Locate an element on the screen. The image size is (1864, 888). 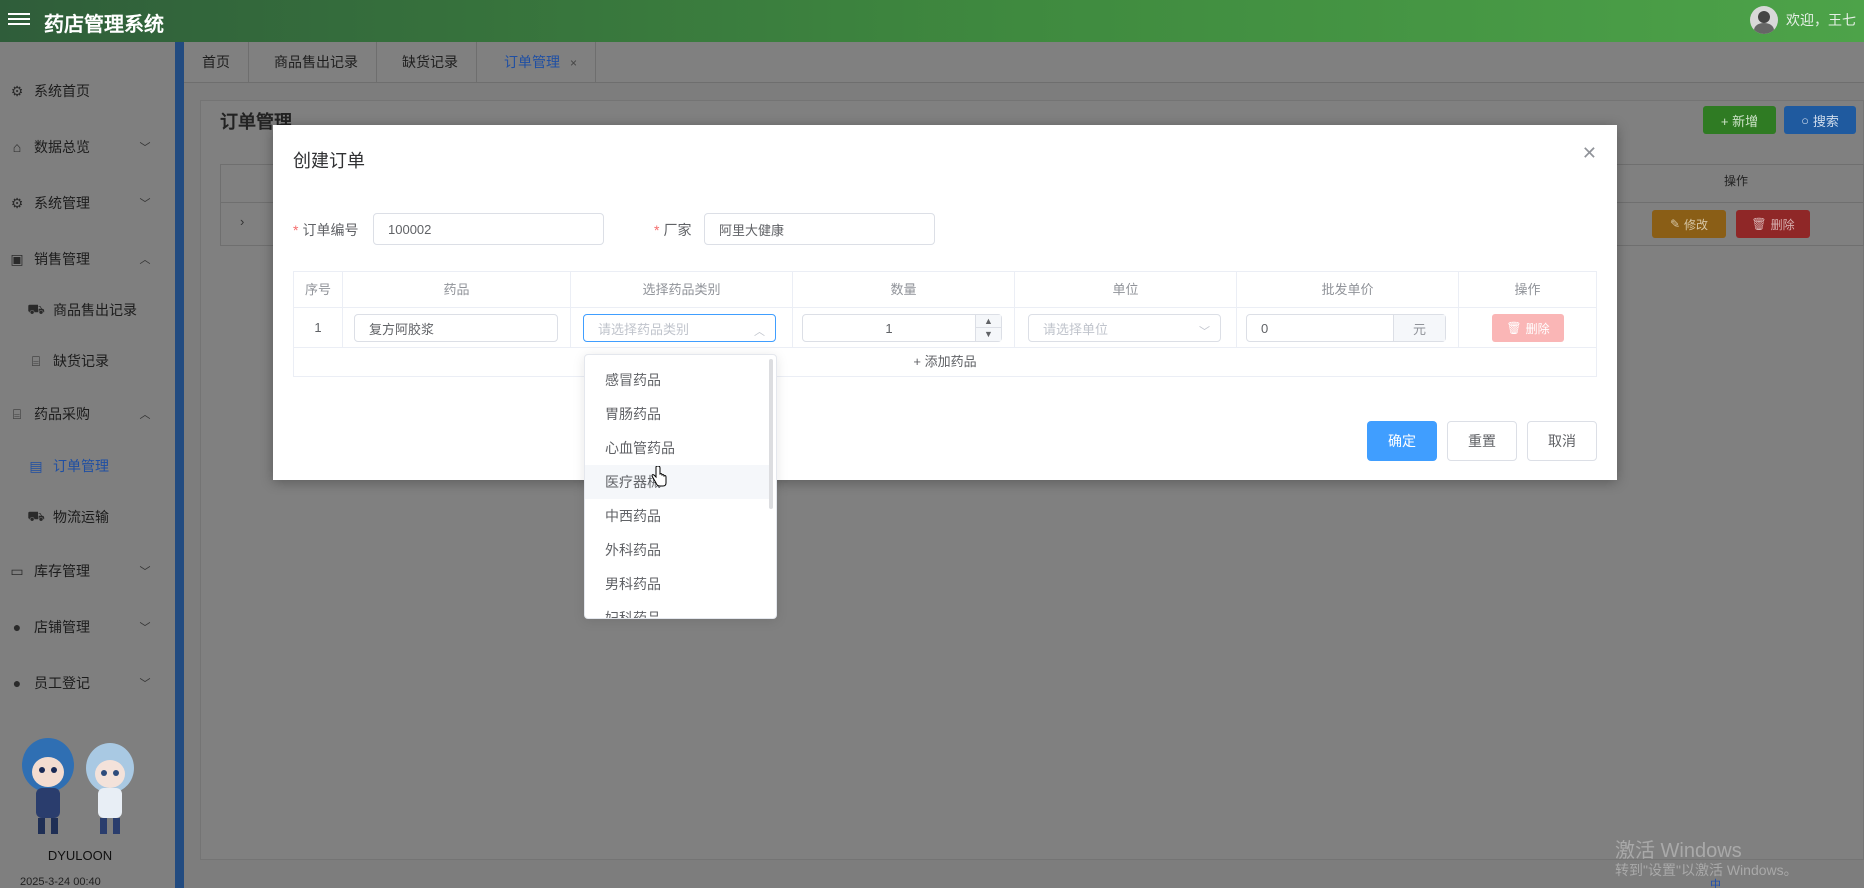
ime-indicator: 中 is located at coordinates (1715, 883).